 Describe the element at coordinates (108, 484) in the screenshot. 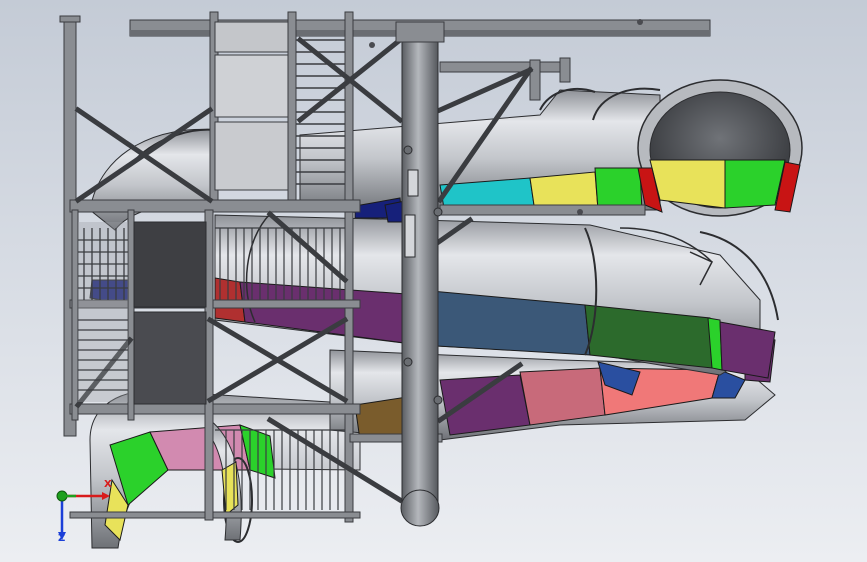

I see `x-axis-label: X` at that location.